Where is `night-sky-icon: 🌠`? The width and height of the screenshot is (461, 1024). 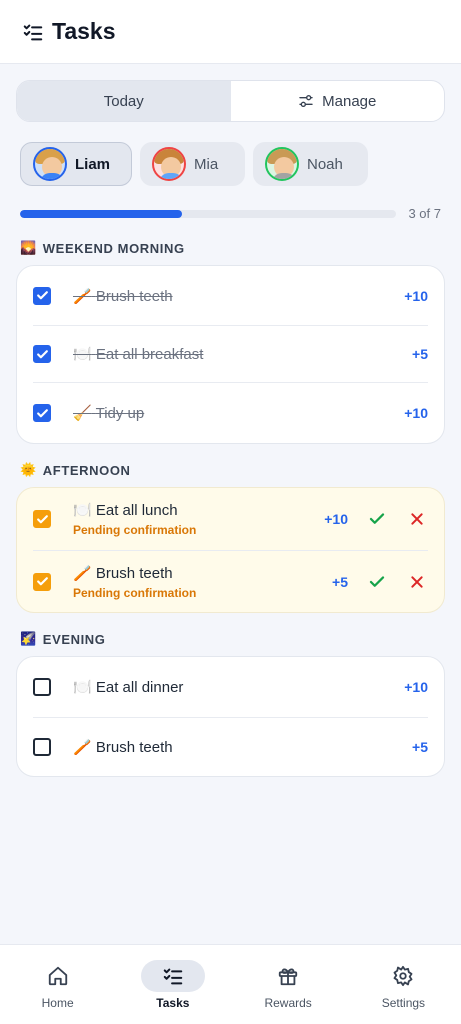
night-sky-icon: 🌠 is located at coordinates (28, 638).